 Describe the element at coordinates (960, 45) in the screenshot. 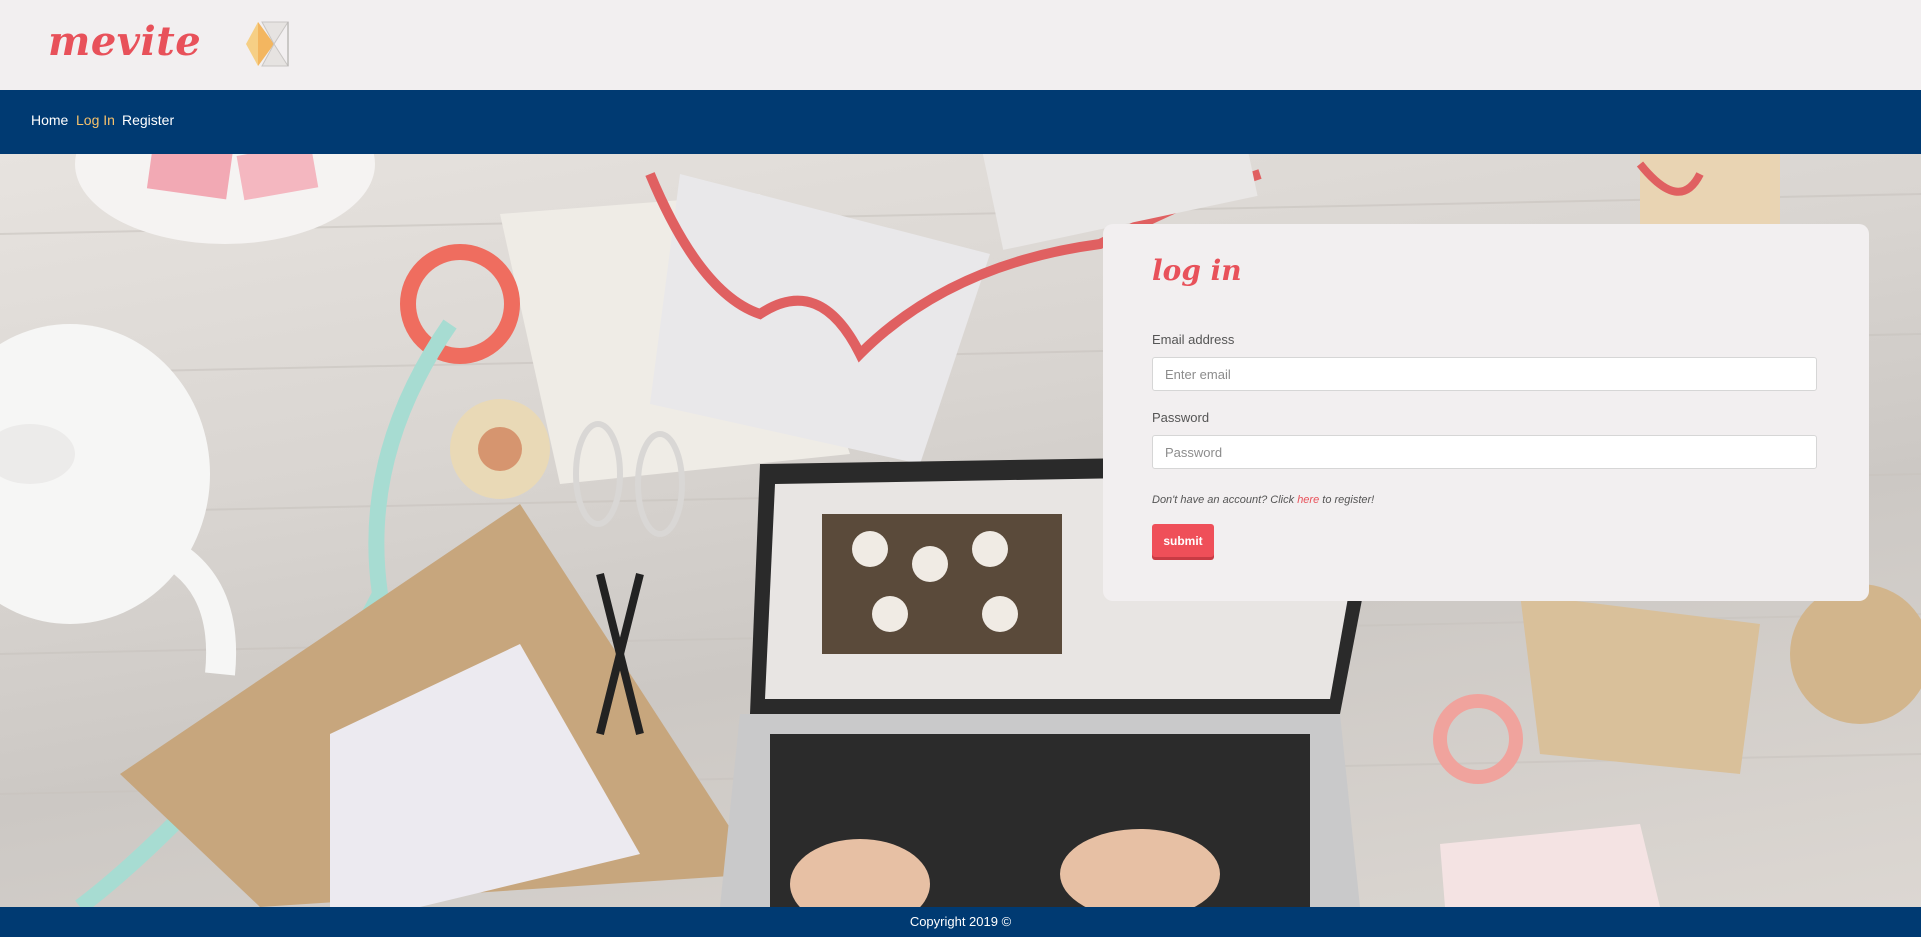

I see `header: mevite` at that location.